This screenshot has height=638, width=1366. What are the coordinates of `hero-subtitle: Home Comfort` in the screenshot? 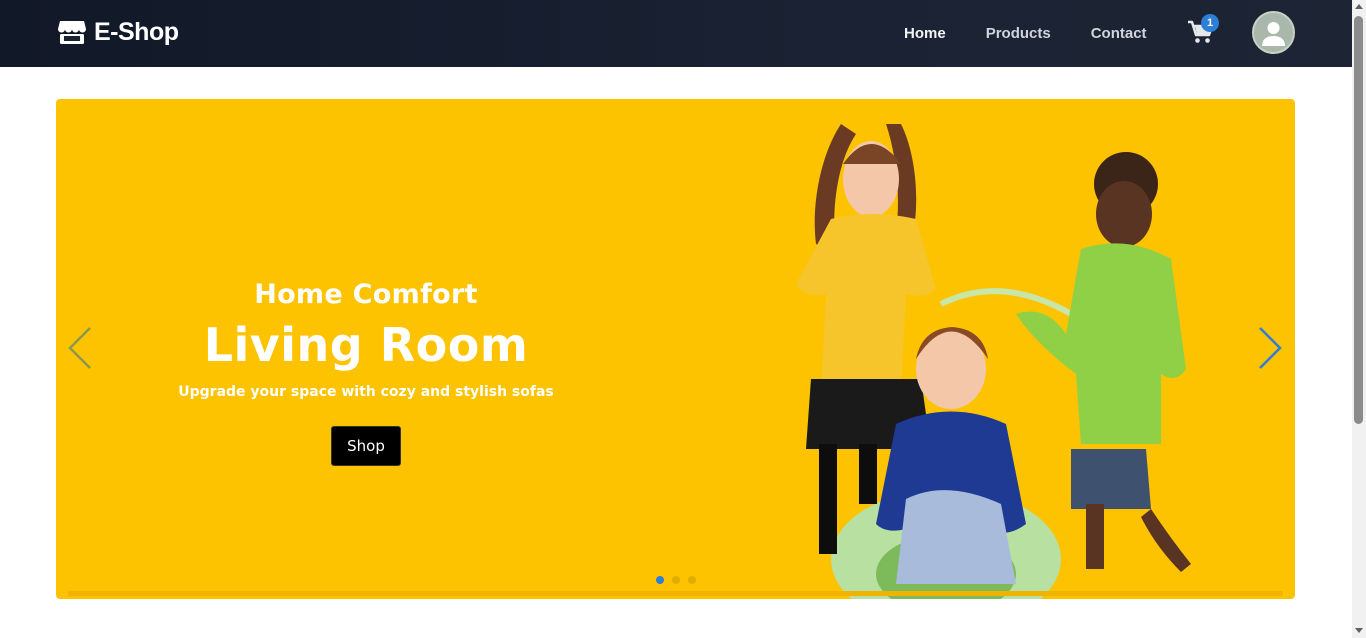 It's located at (366, 294).